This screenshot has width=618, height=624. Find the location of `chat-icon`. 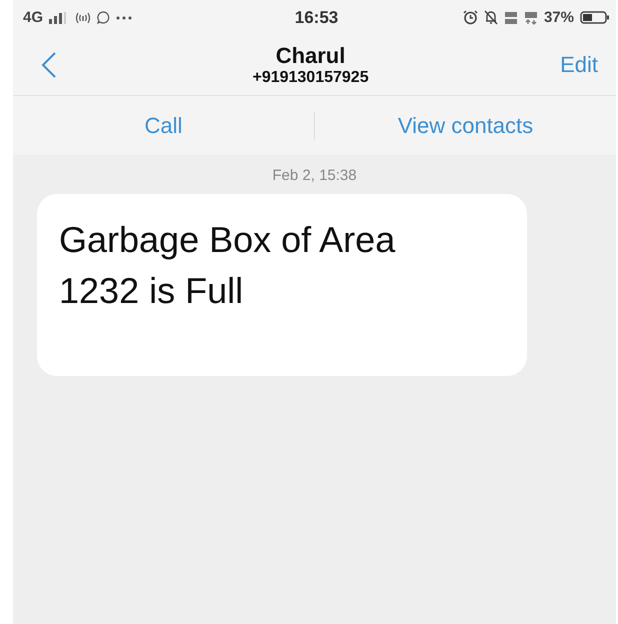

chat-icon is located at coordinates (103, 17).